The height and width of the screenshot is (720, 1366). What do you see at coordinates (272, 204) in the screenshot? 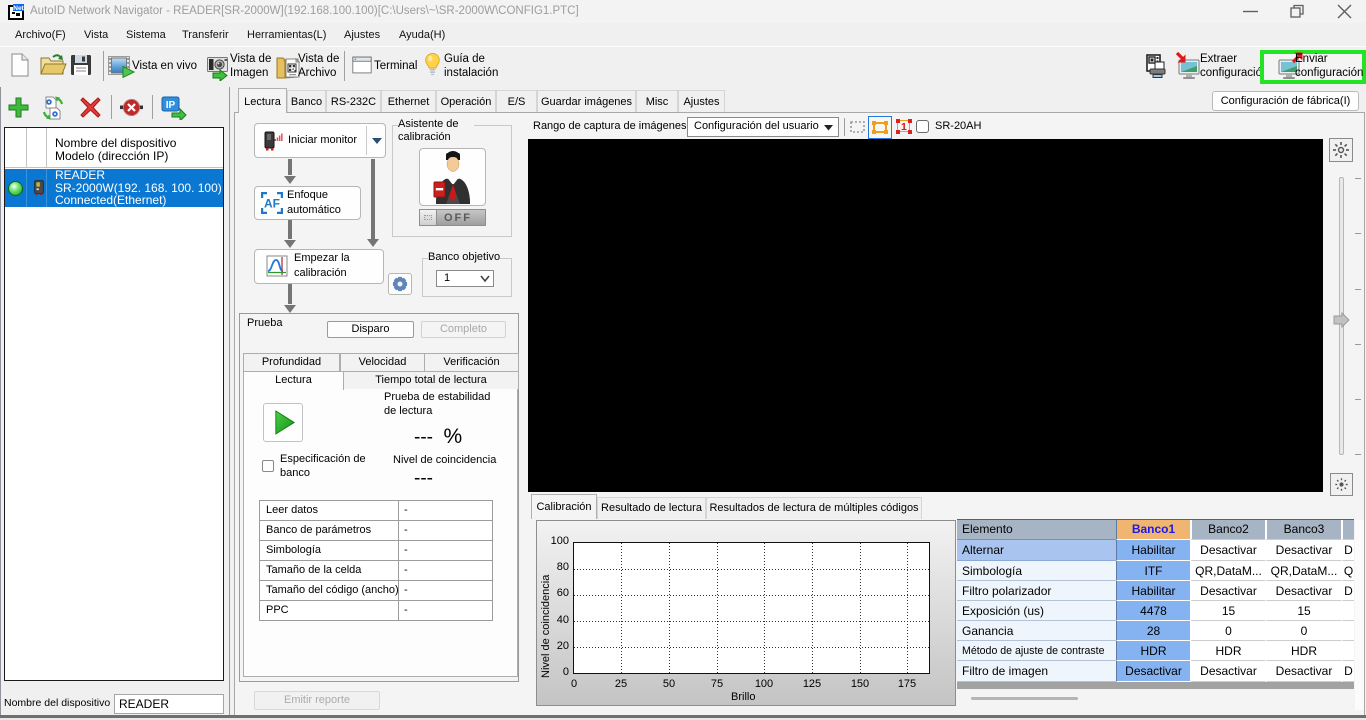
I see `svg-text: AF` at bounding box center [272, 204].